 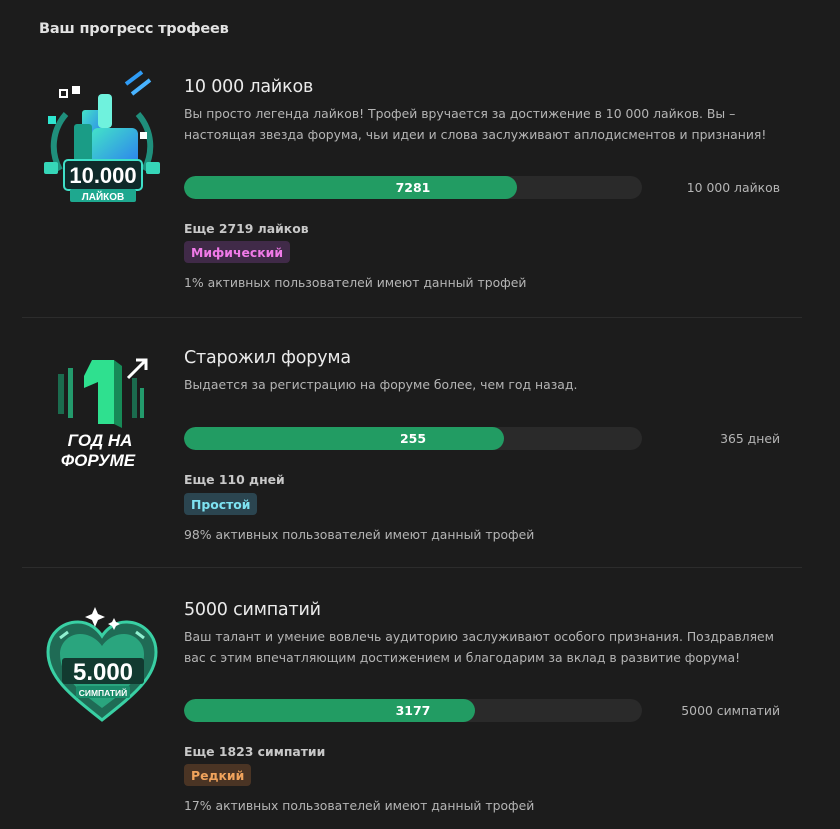 I want to click on rarity-badge: Редкий, so click(x=218, y=775).